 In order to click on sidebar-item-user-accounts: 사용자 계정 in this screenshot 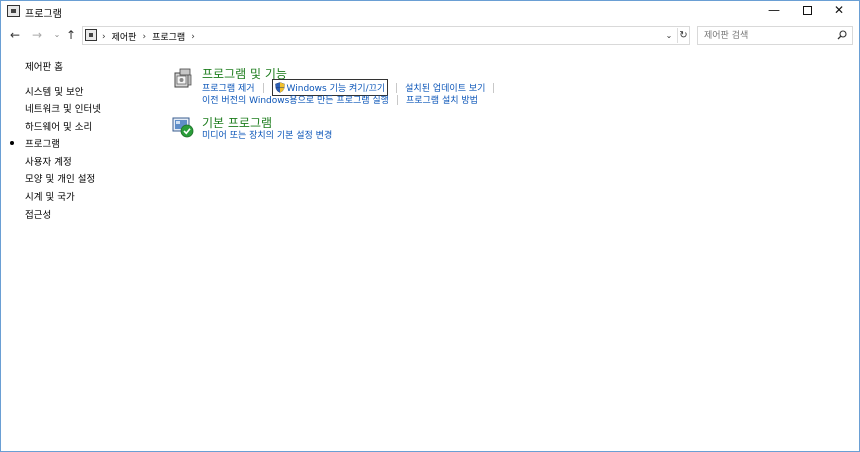, I will do `click(48, 161)`.